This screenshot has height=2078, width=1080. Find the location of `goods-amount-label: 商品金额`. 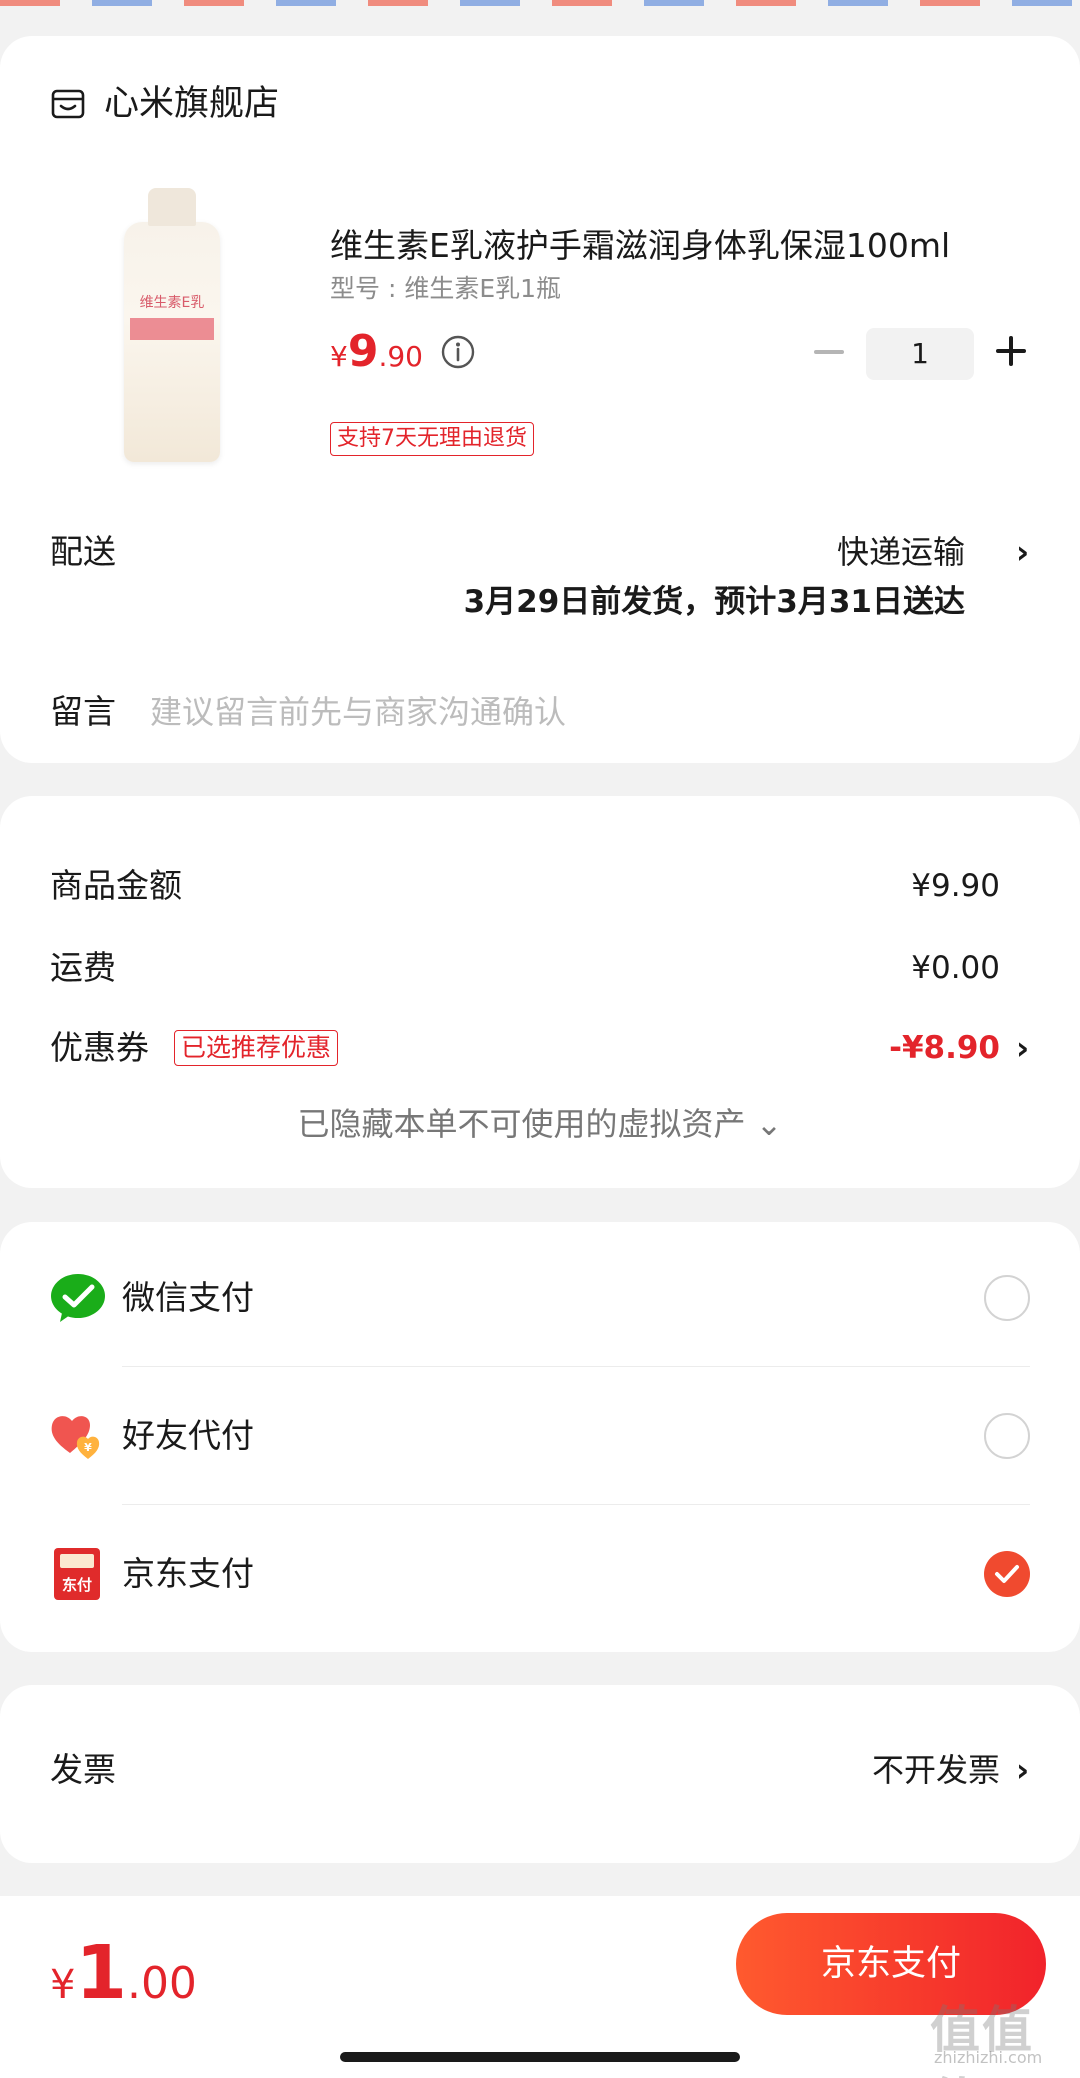

goods-amount-label: 商品金额 is located at coordinates (116, 885).